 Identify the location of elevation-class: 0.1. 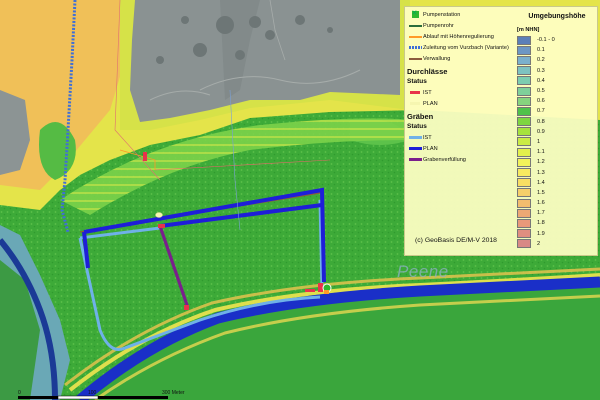
(557, 50).